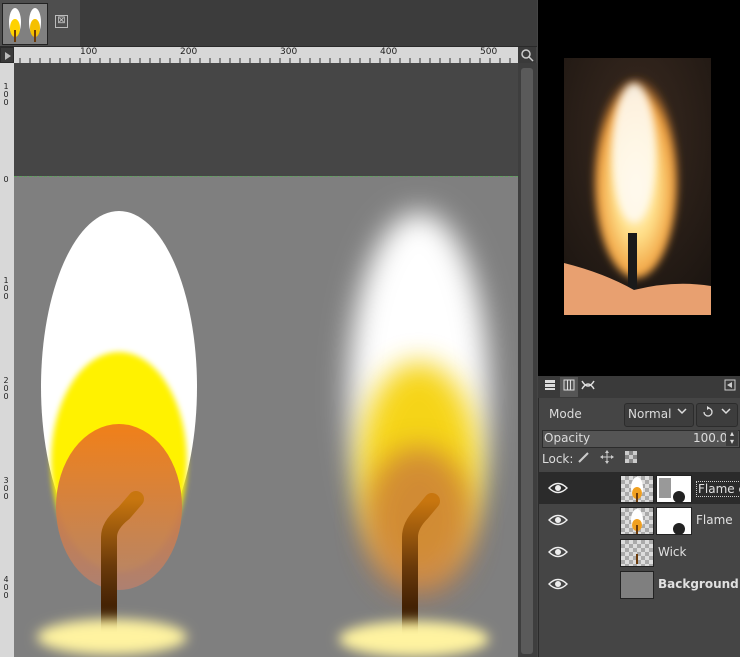 The width and height of the screenshot is (740, 657). I want to click on opacity-spin-buttons: ▴ ▾, so click(732, 438).